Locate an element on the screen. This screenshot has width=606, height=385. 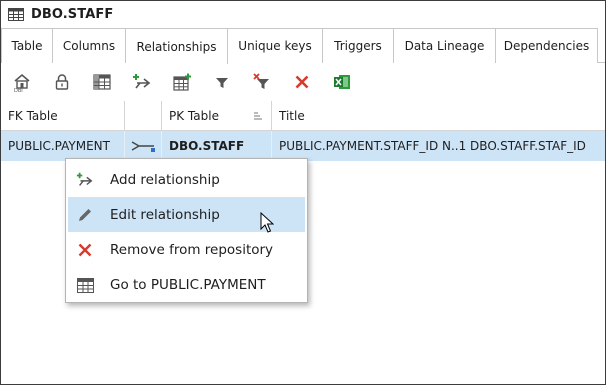
lock-icon is located at coordinates (62, 82).